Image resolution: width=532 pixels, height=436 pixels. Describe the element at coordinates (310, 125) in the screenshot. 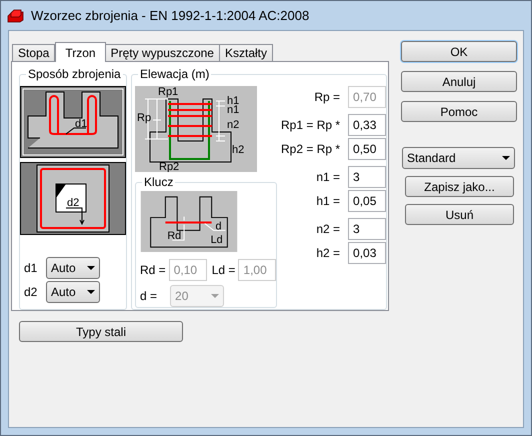

I see `field-label: Rp1 = Rp *` at that location.